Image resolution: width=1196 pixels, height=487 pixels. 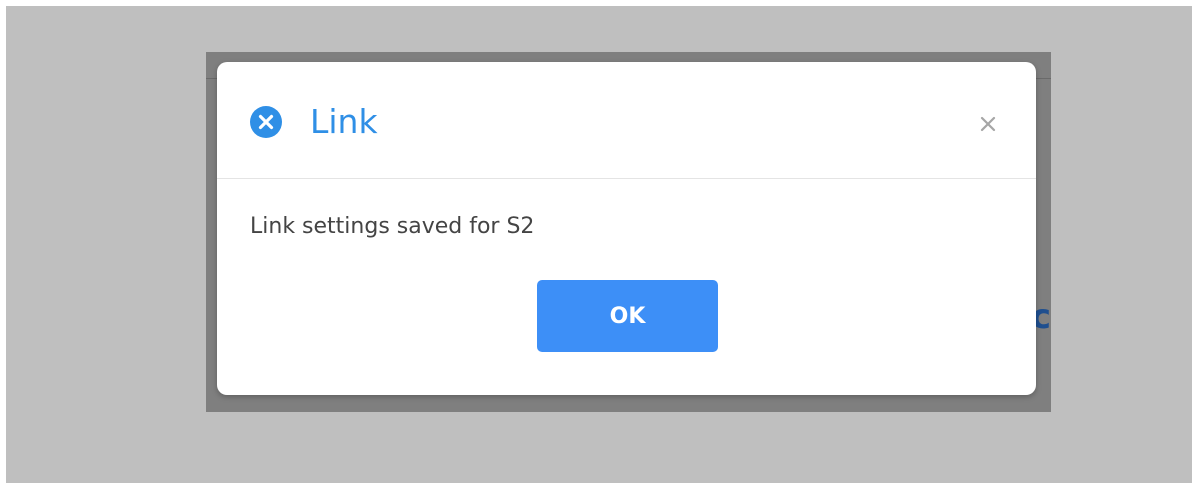 I want to click on error-icon, so click(x=266, y=122).